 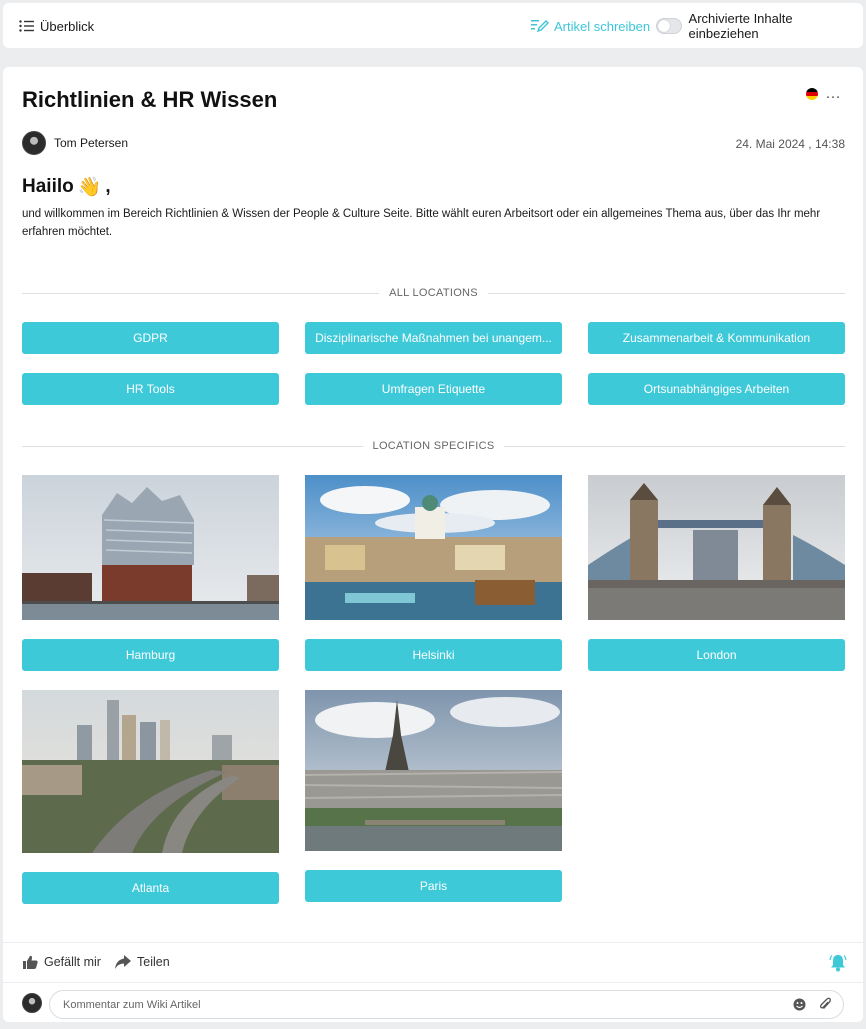 What do you see at coordinates (150, 771) in the screenshot?
I see `atlanta-image` at bounding box center [150, 771].